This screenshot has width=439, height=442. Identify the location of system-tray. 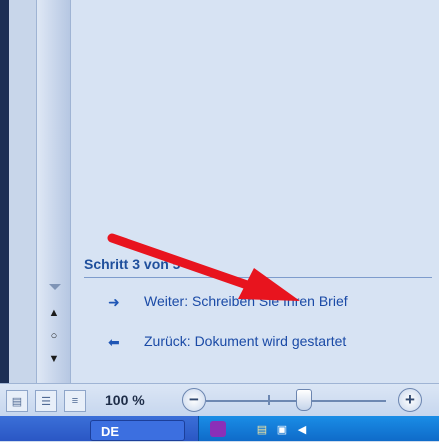
(318, 428).